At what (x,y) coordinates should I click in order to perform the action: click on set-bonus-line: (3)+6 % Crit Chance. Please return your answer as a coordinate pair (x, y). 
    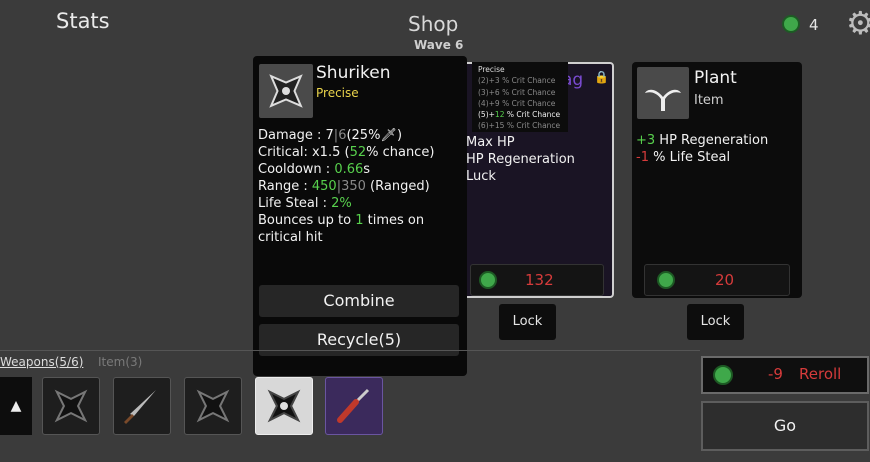
    Looking at the image, I should click on (517, 92).